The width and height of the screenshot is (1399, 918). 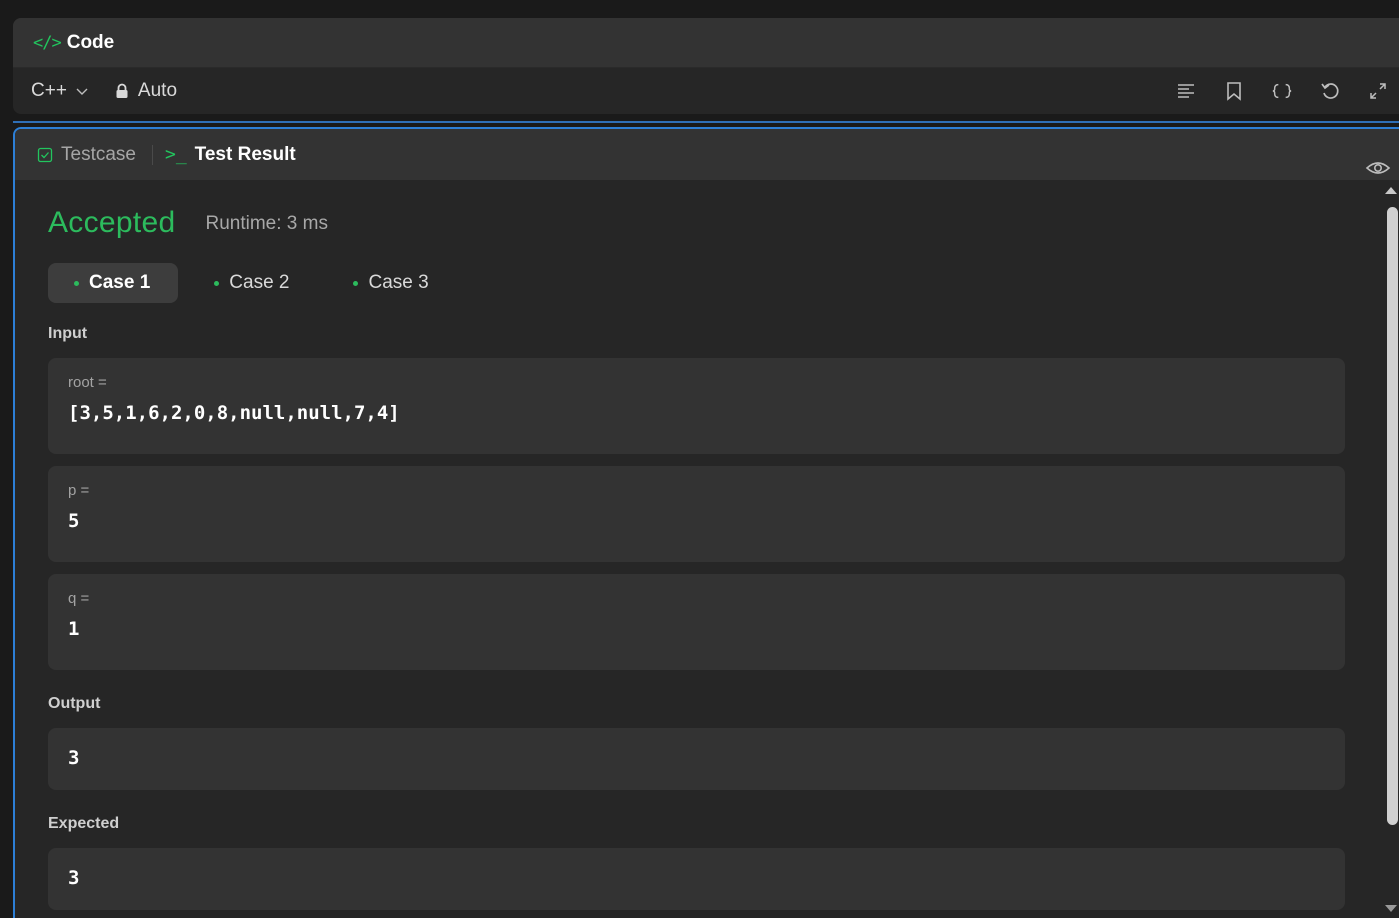 I want to click on braces-icon, so click(x=1282, y=91).